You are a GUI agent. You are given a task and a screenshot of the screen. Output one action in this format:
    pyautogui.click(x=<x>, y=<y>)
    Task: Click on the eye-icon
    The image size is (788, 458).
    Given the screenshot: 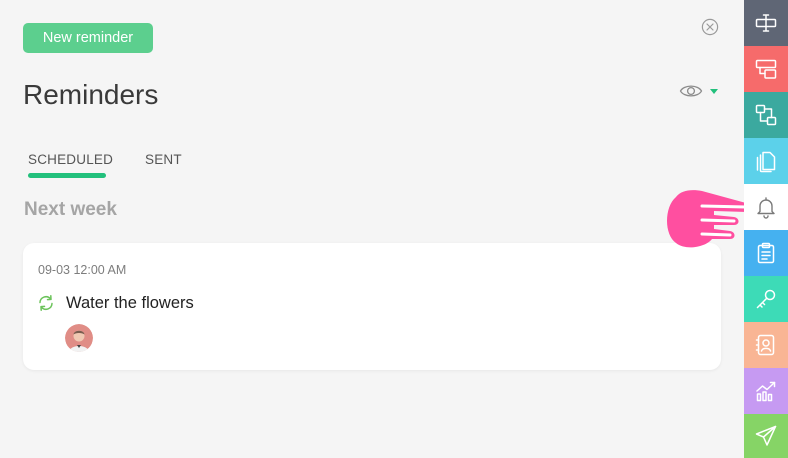 What is the action you would take?
    pyautogui.click(x=691, y=91)
    